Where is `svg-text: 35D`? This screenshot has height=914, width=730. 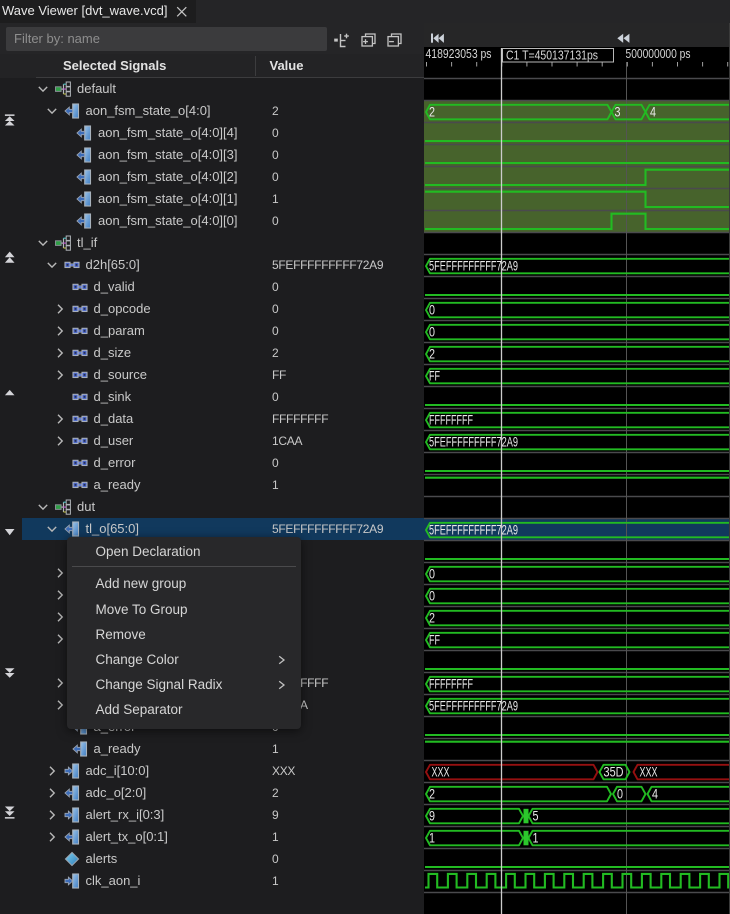
svg-text: 35D is located at coordinates (614, 772).